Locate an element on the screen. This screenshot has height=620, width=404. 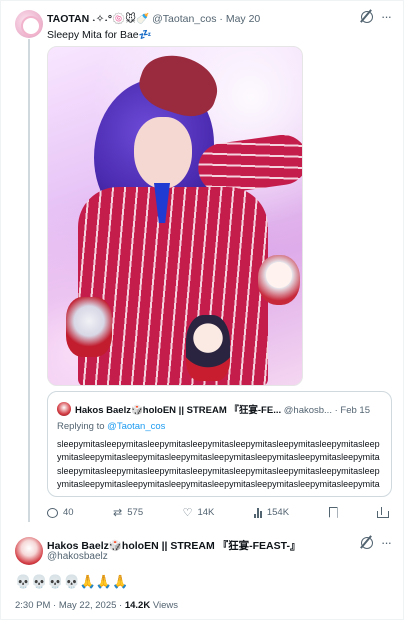
views-button: 154K is located at coordinates (271, 512).